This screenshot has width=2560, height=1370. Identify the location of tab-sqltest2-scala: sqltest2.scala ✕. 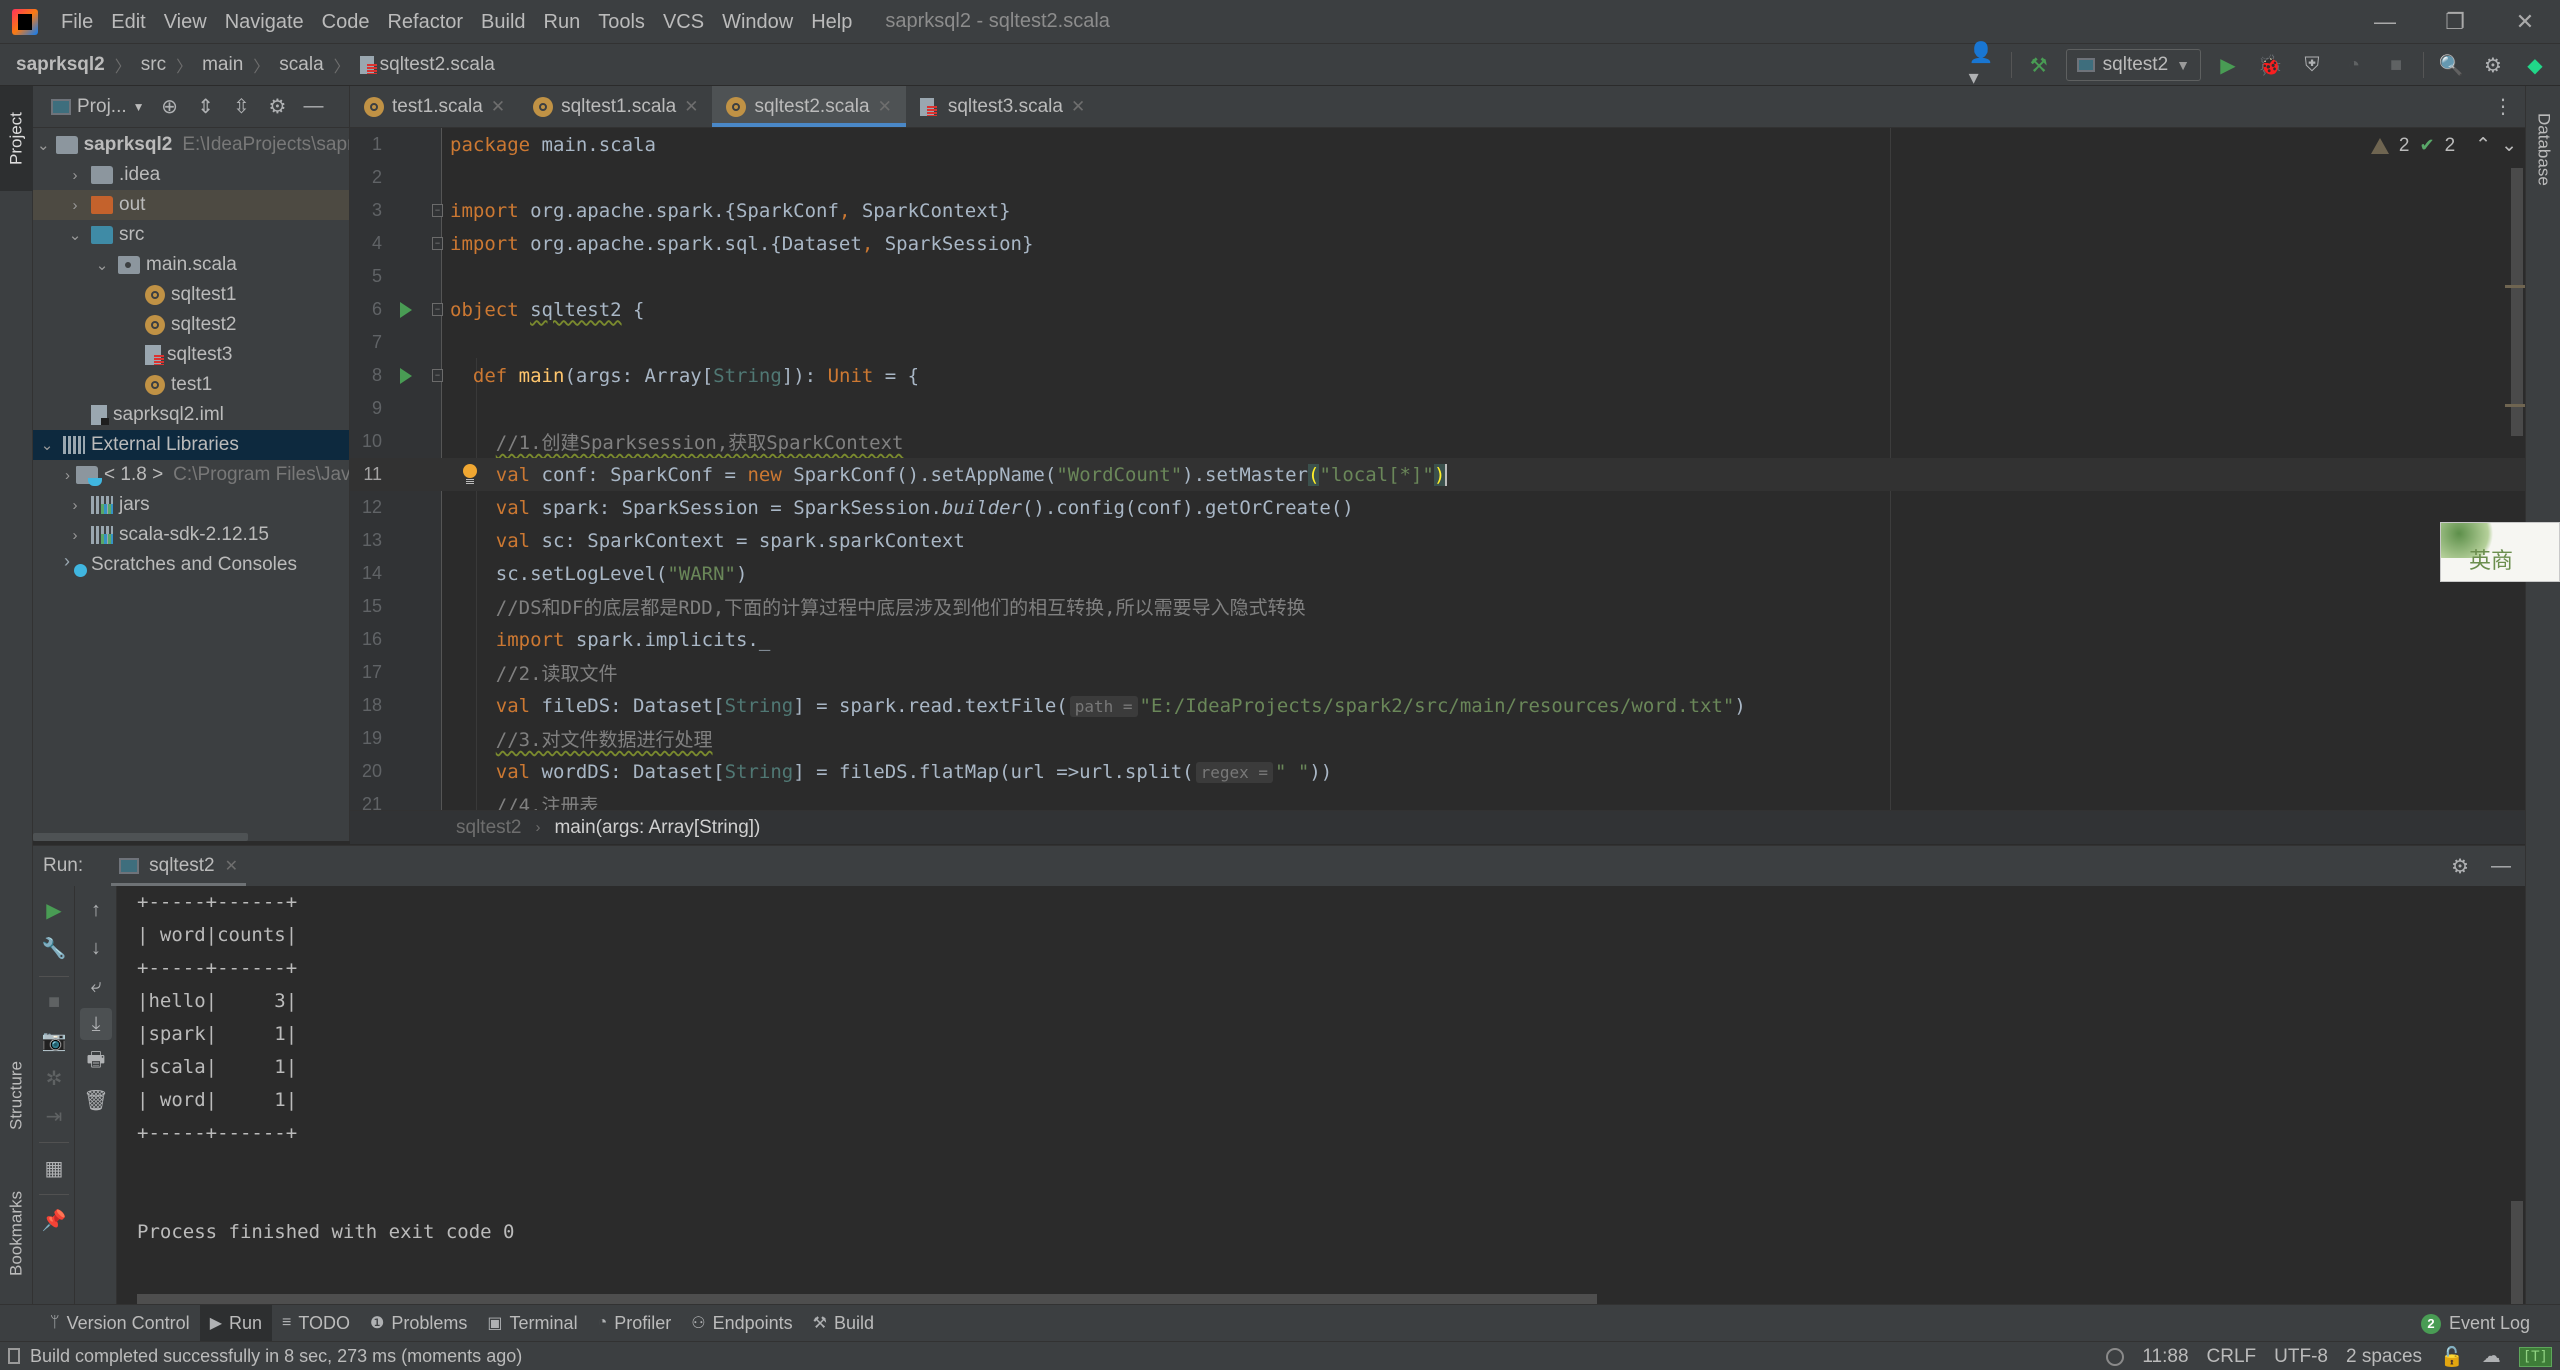
(809, 106).